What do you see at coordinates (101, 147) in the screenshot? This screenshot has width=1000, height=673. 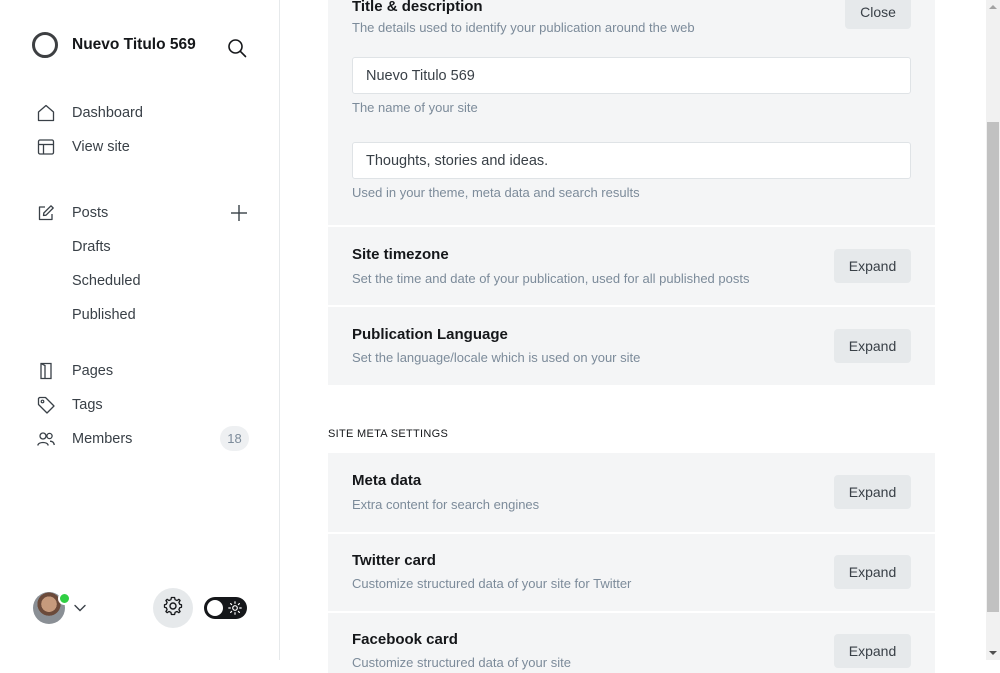 I see `nav-view-site-label: View site` at bounding box center [101, 147].